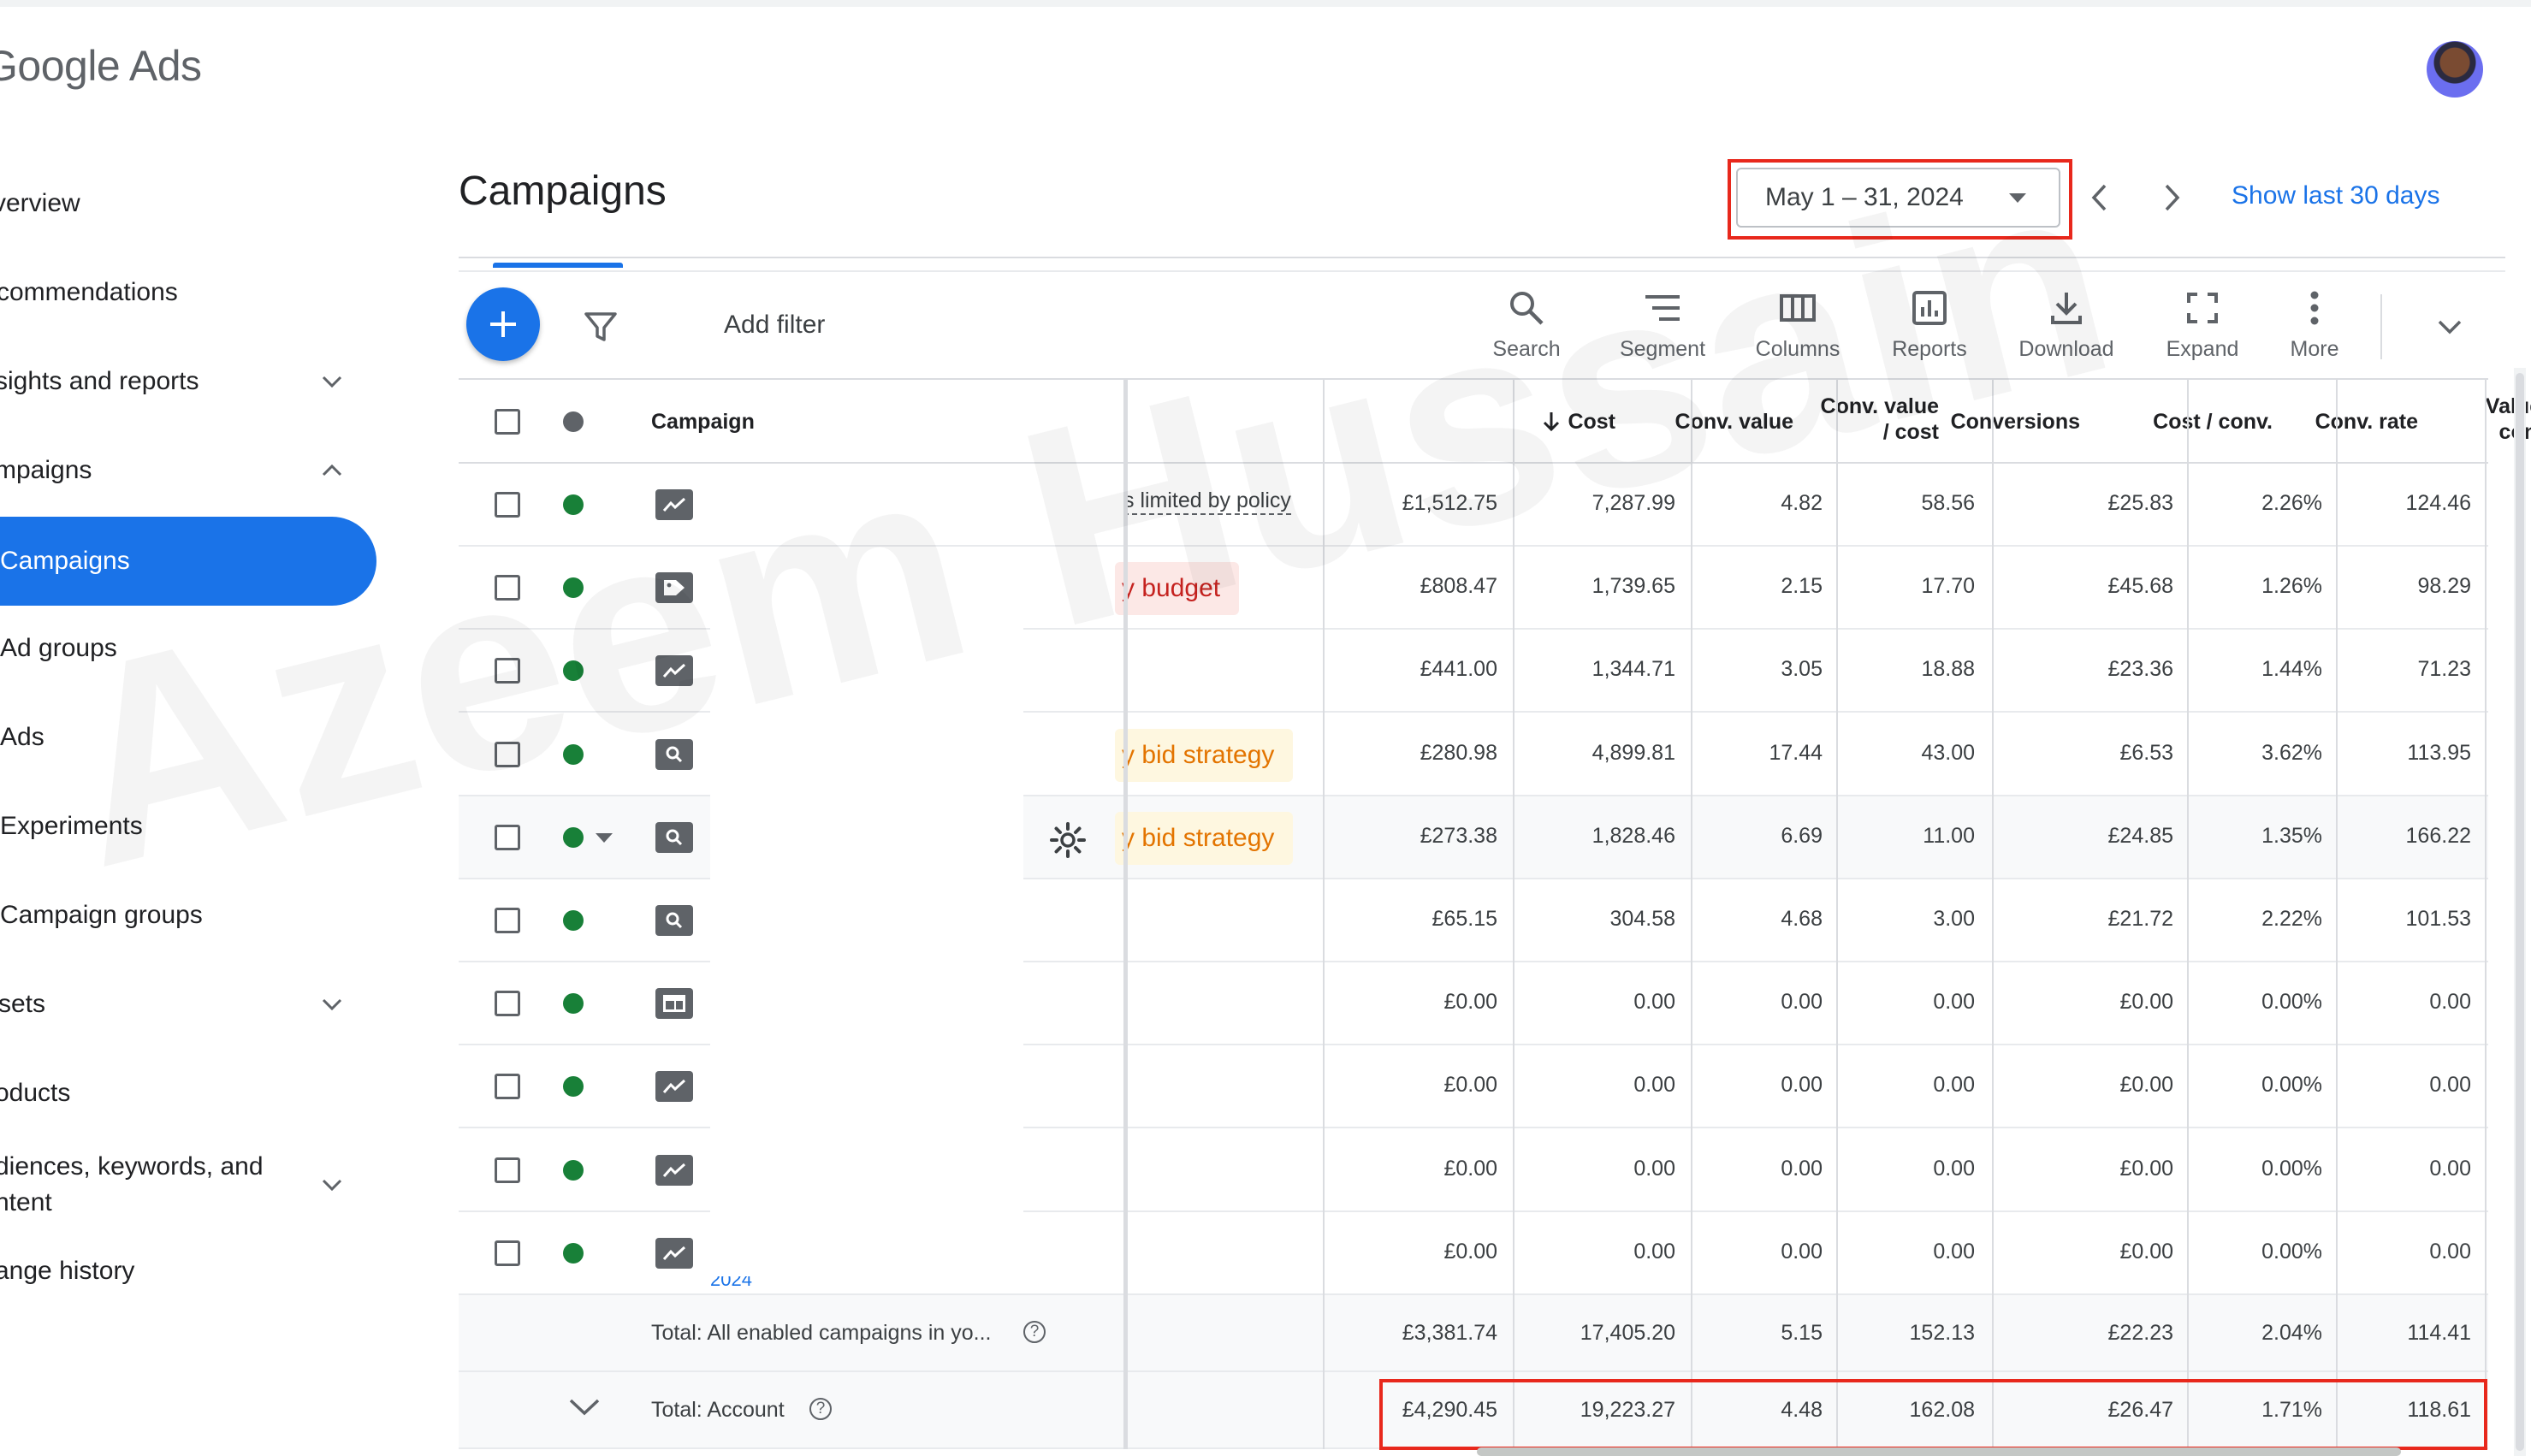 The height and width of the screenshot is (1456, 2531). What do you see at coordinates (2439, 752) in the screenshot?
I see `cell-value-conv: 113.95` at bounding box center [2439, 752].